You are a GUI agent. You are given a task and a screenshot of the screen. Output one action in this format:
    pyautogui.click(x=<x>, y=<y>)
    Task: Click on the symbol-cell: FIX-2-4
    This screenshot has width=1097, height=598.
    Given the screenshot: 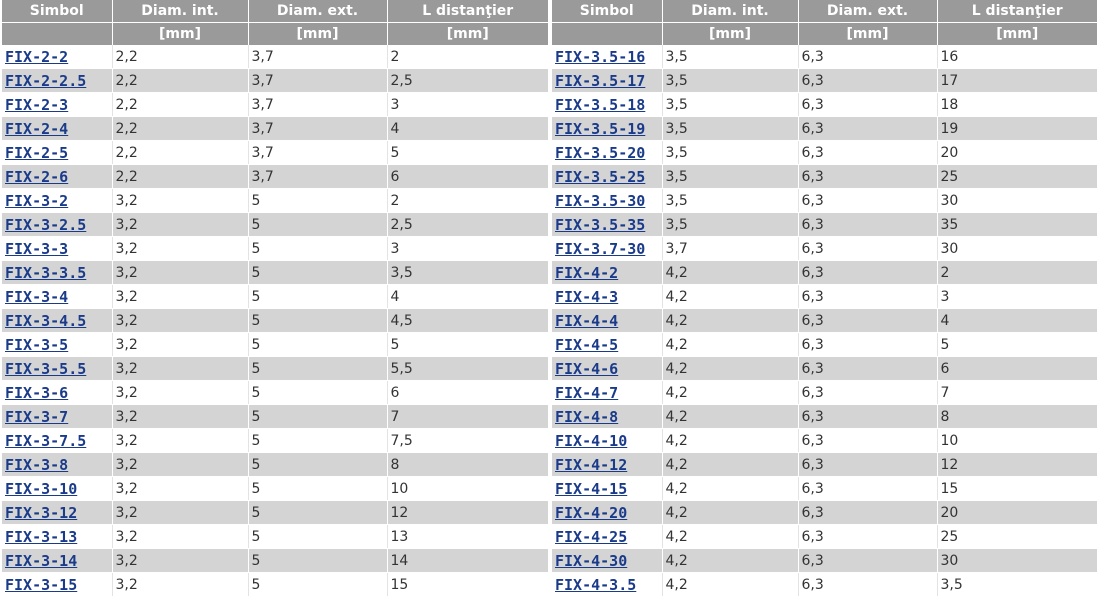 What is the action you would take?
    pyautogui.click(x=57, y=128)
    